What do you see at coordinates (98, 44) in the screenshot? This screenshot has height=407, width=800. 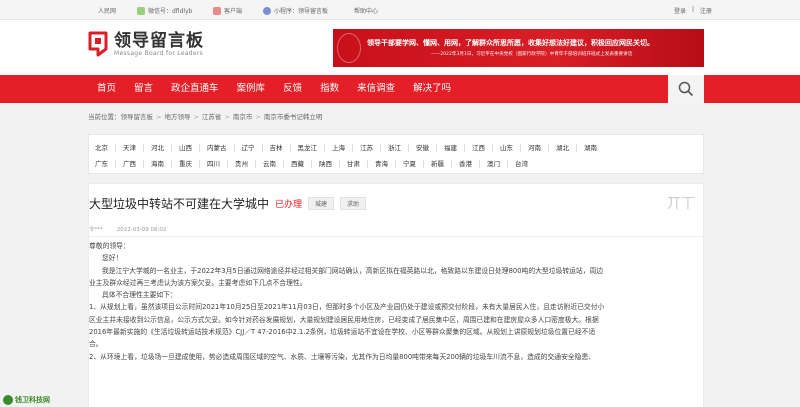 I see `logo-mark-icon` at bounding box center [98, 44].